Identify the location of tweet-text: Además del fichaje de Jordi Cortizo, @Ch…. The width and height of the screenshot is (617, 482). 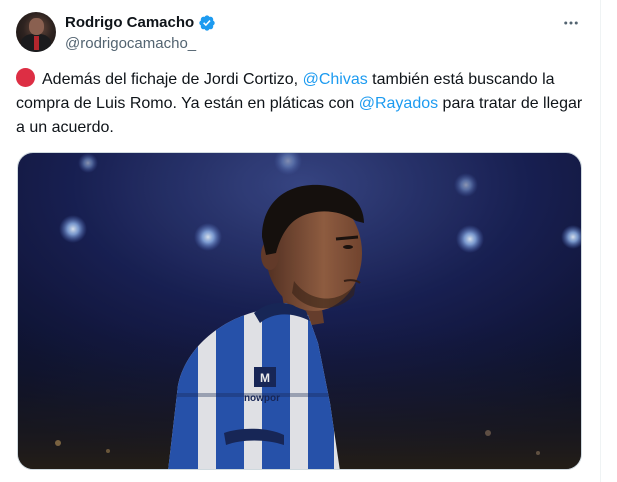
(301, 104).